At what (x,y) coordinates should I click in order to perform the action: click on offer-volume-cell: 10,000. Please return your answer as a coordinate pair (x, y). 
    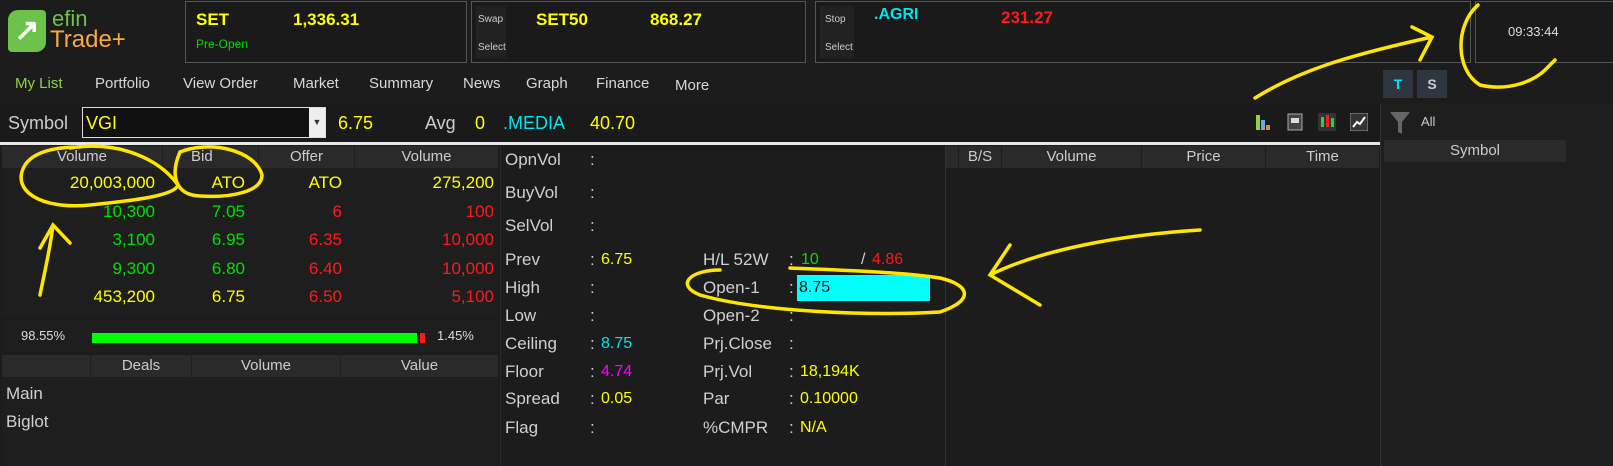
    Looking at the image, I should click on (468, 239).